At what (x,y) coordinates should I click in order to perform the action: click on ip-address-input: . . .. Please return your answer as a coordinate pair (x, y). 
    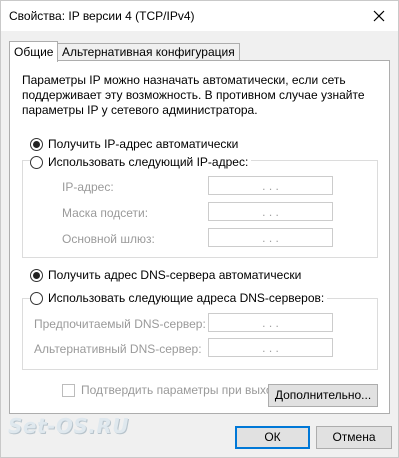
    Looking at the image, I should click on (270, 185).